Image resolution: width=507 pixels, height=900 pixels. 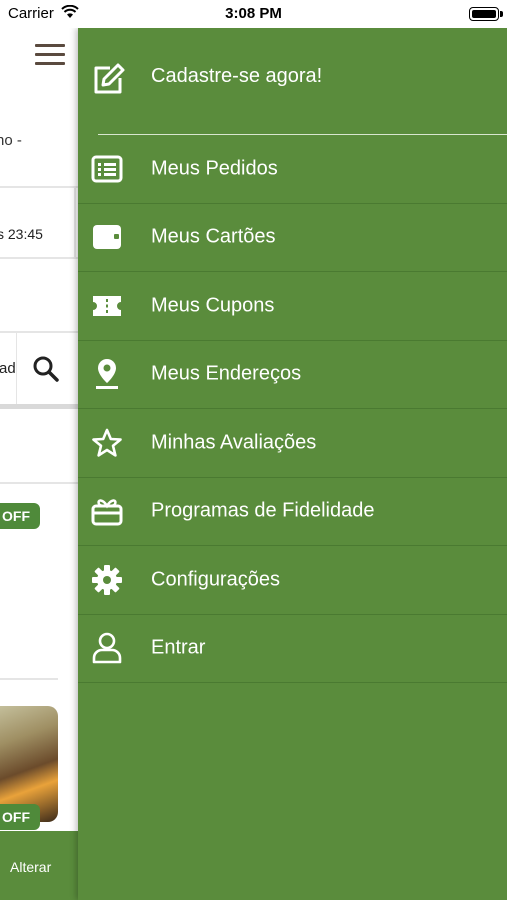 What do you see at coordinates (292, 649) in the screenshot?
I see `menu-item-login: Entrar` at bounding box center [292, 649].